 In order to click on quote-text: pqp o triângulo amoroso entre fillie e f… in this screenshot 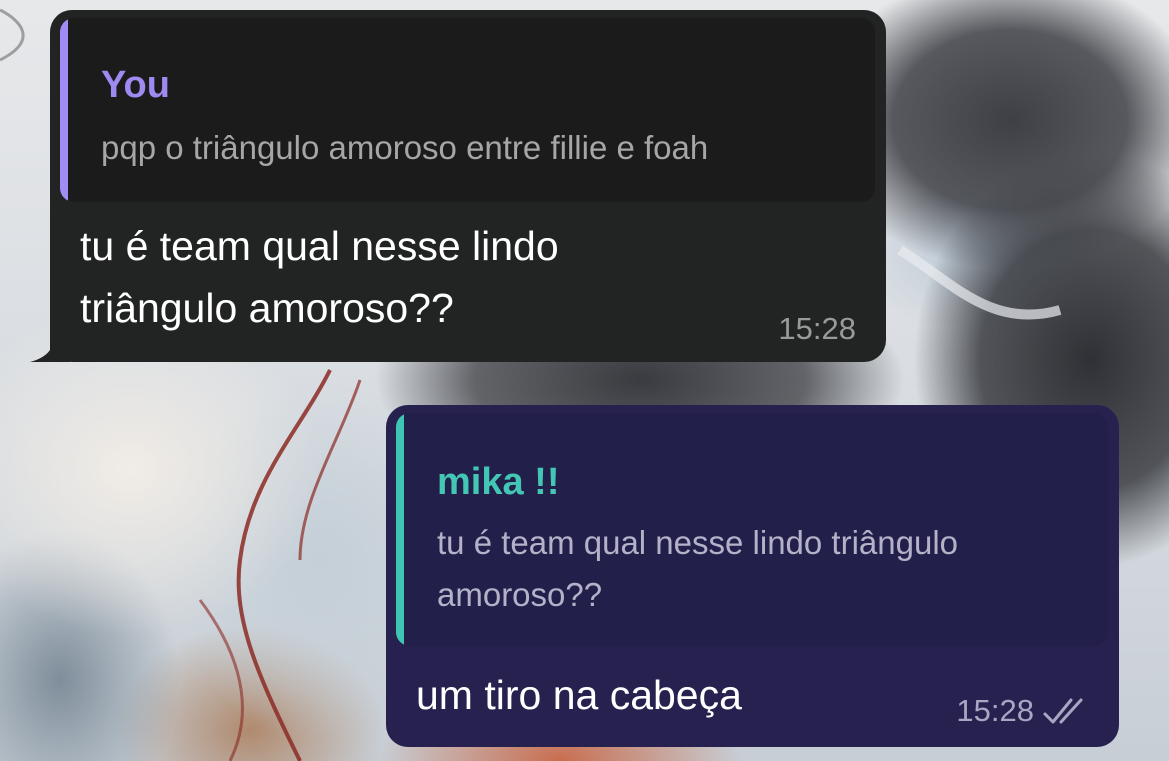, I will do `click(405, 147)`.